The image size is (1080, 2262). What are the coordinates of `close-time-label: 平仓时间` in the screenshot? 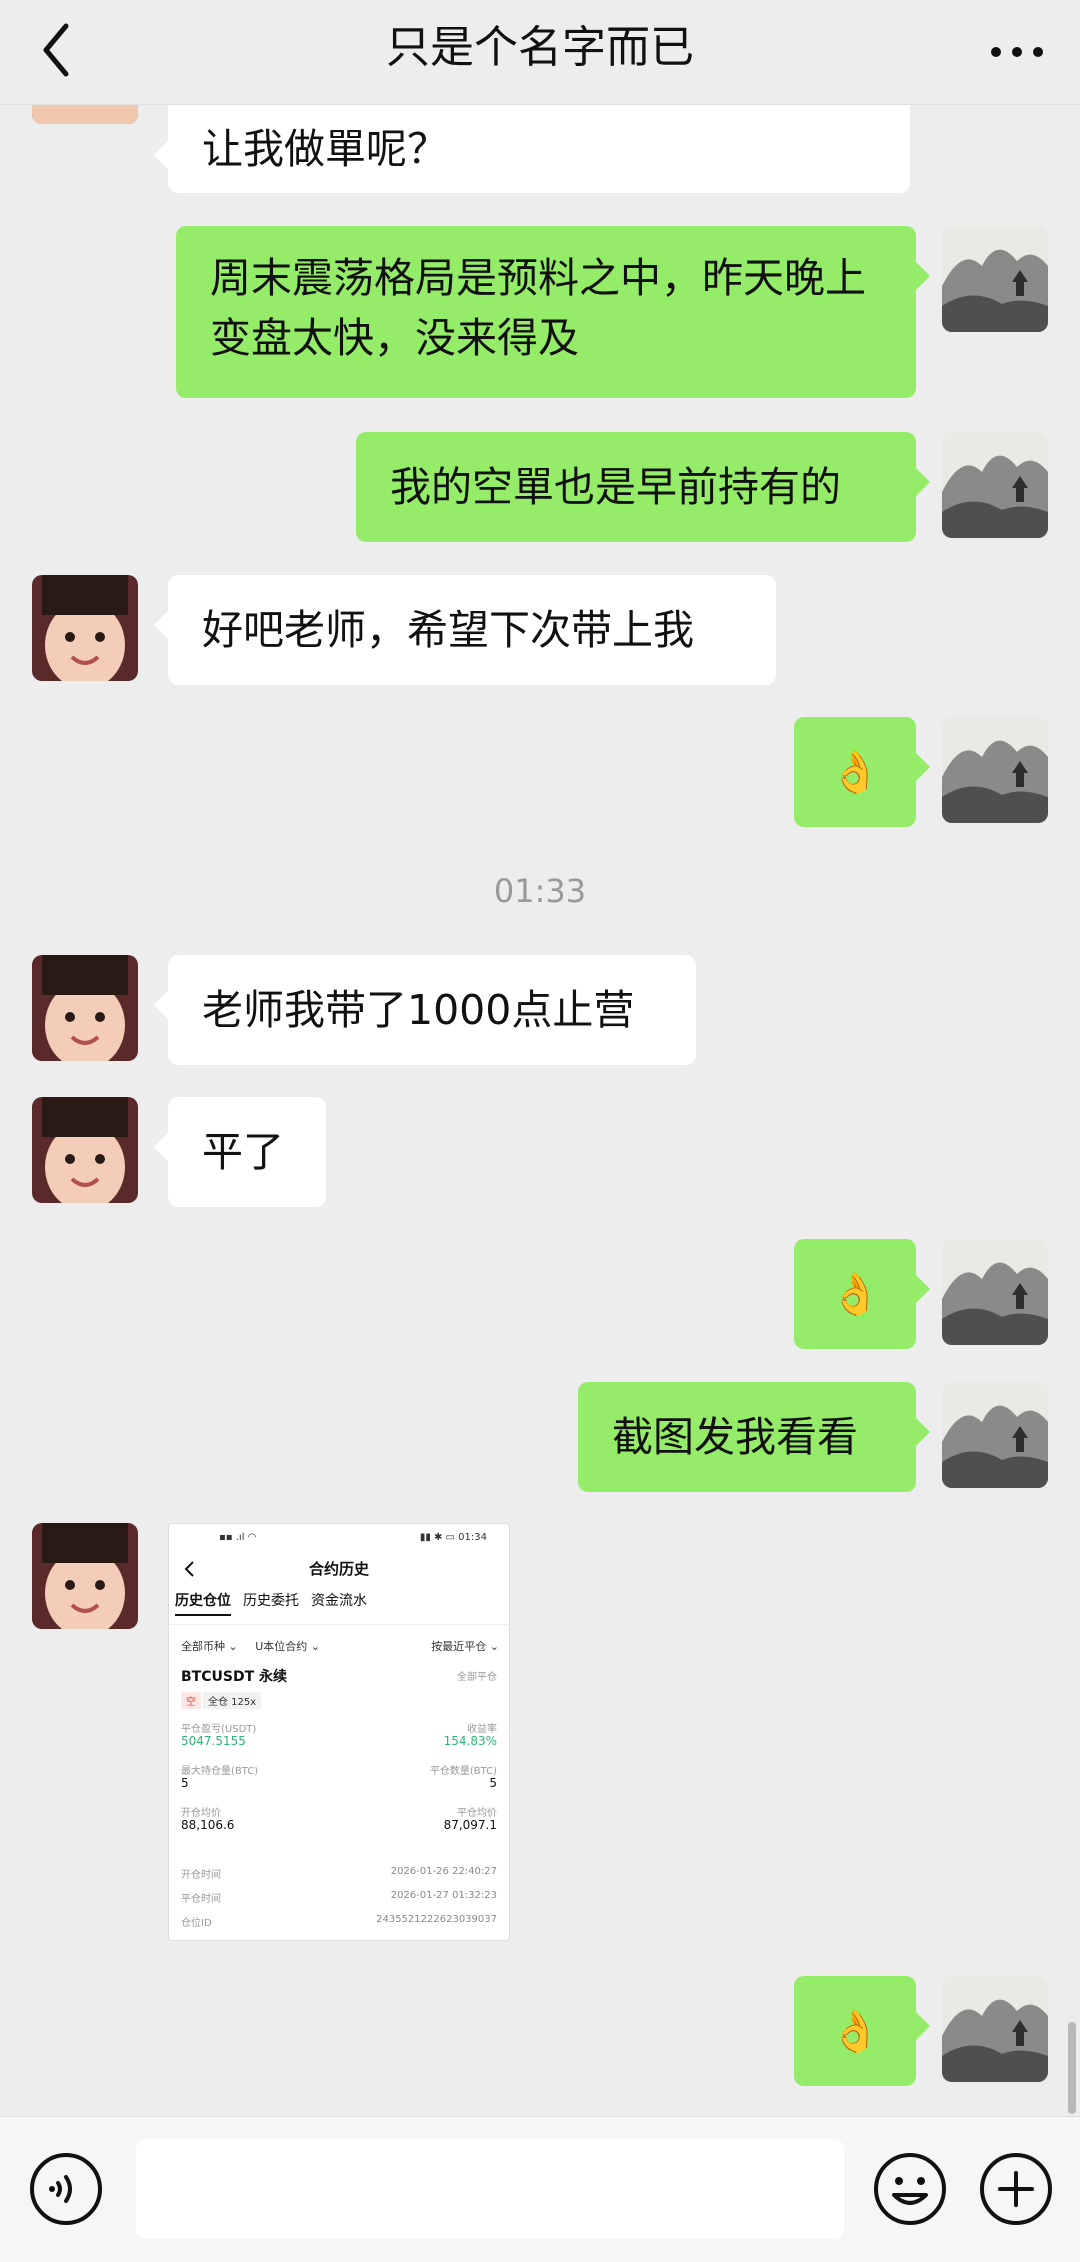 It's located at (201, 1899).